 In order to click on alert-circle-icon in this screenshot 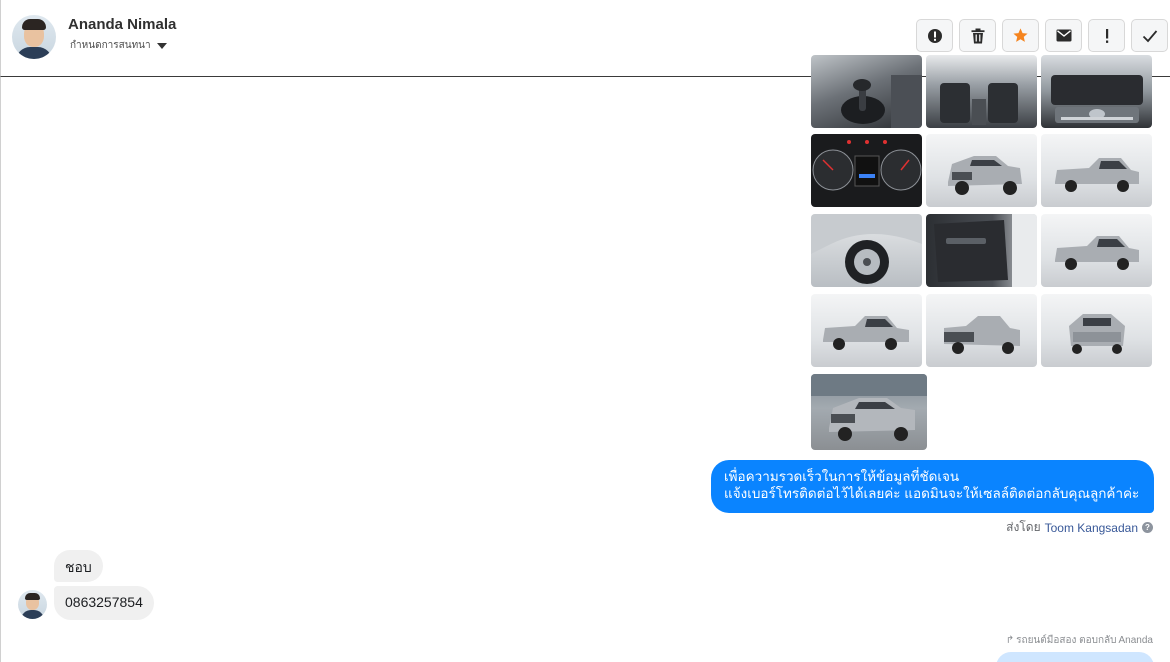, I will do `click(934, 35)`.